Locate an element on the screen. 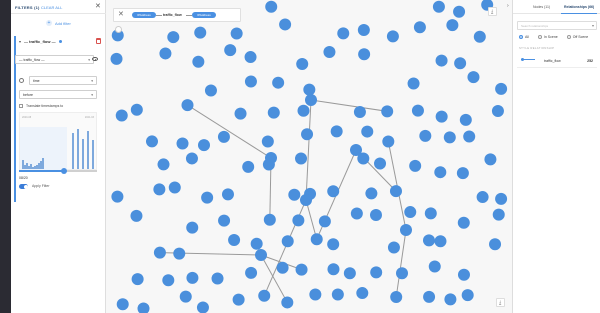 This screenshot has height=313, width=600. relationship-search-input: Search relationships ▾ is located at coordinates (557, 25).